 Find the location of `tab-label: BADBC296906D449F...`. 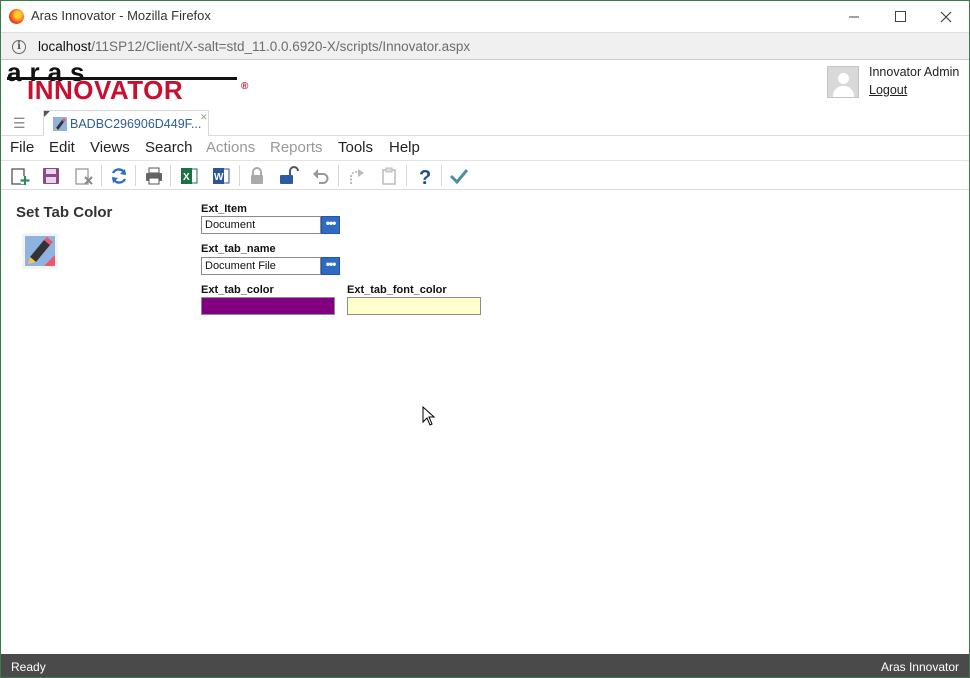

tab-label: BADBC296906D449F... is located at coordinates (136, 124).